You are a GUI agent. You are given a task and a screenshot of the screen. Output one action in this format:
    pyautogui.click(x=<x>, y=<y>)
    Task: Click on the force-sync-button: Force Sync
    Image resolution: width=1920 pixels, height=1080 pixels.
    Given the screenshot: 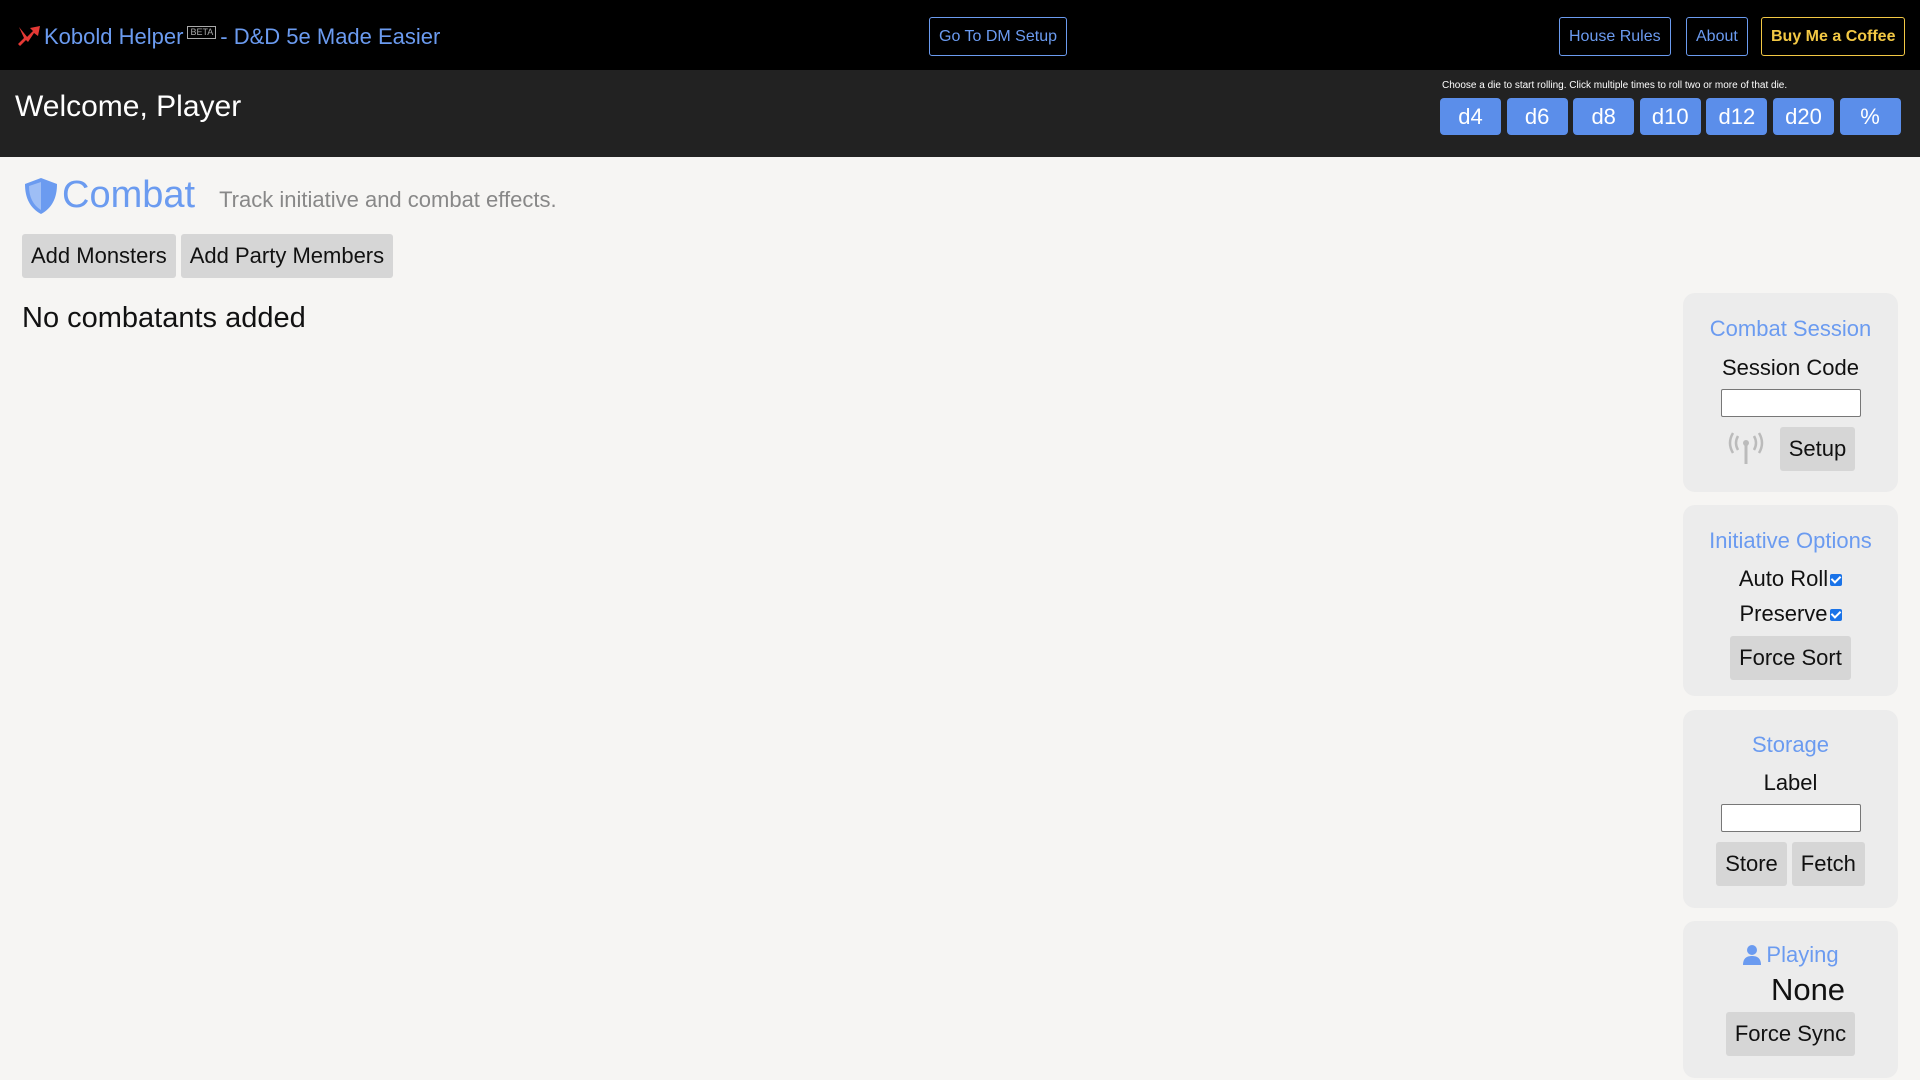 What is the action you would take?
    pyautogui.click(x=1790, y=1034)
    